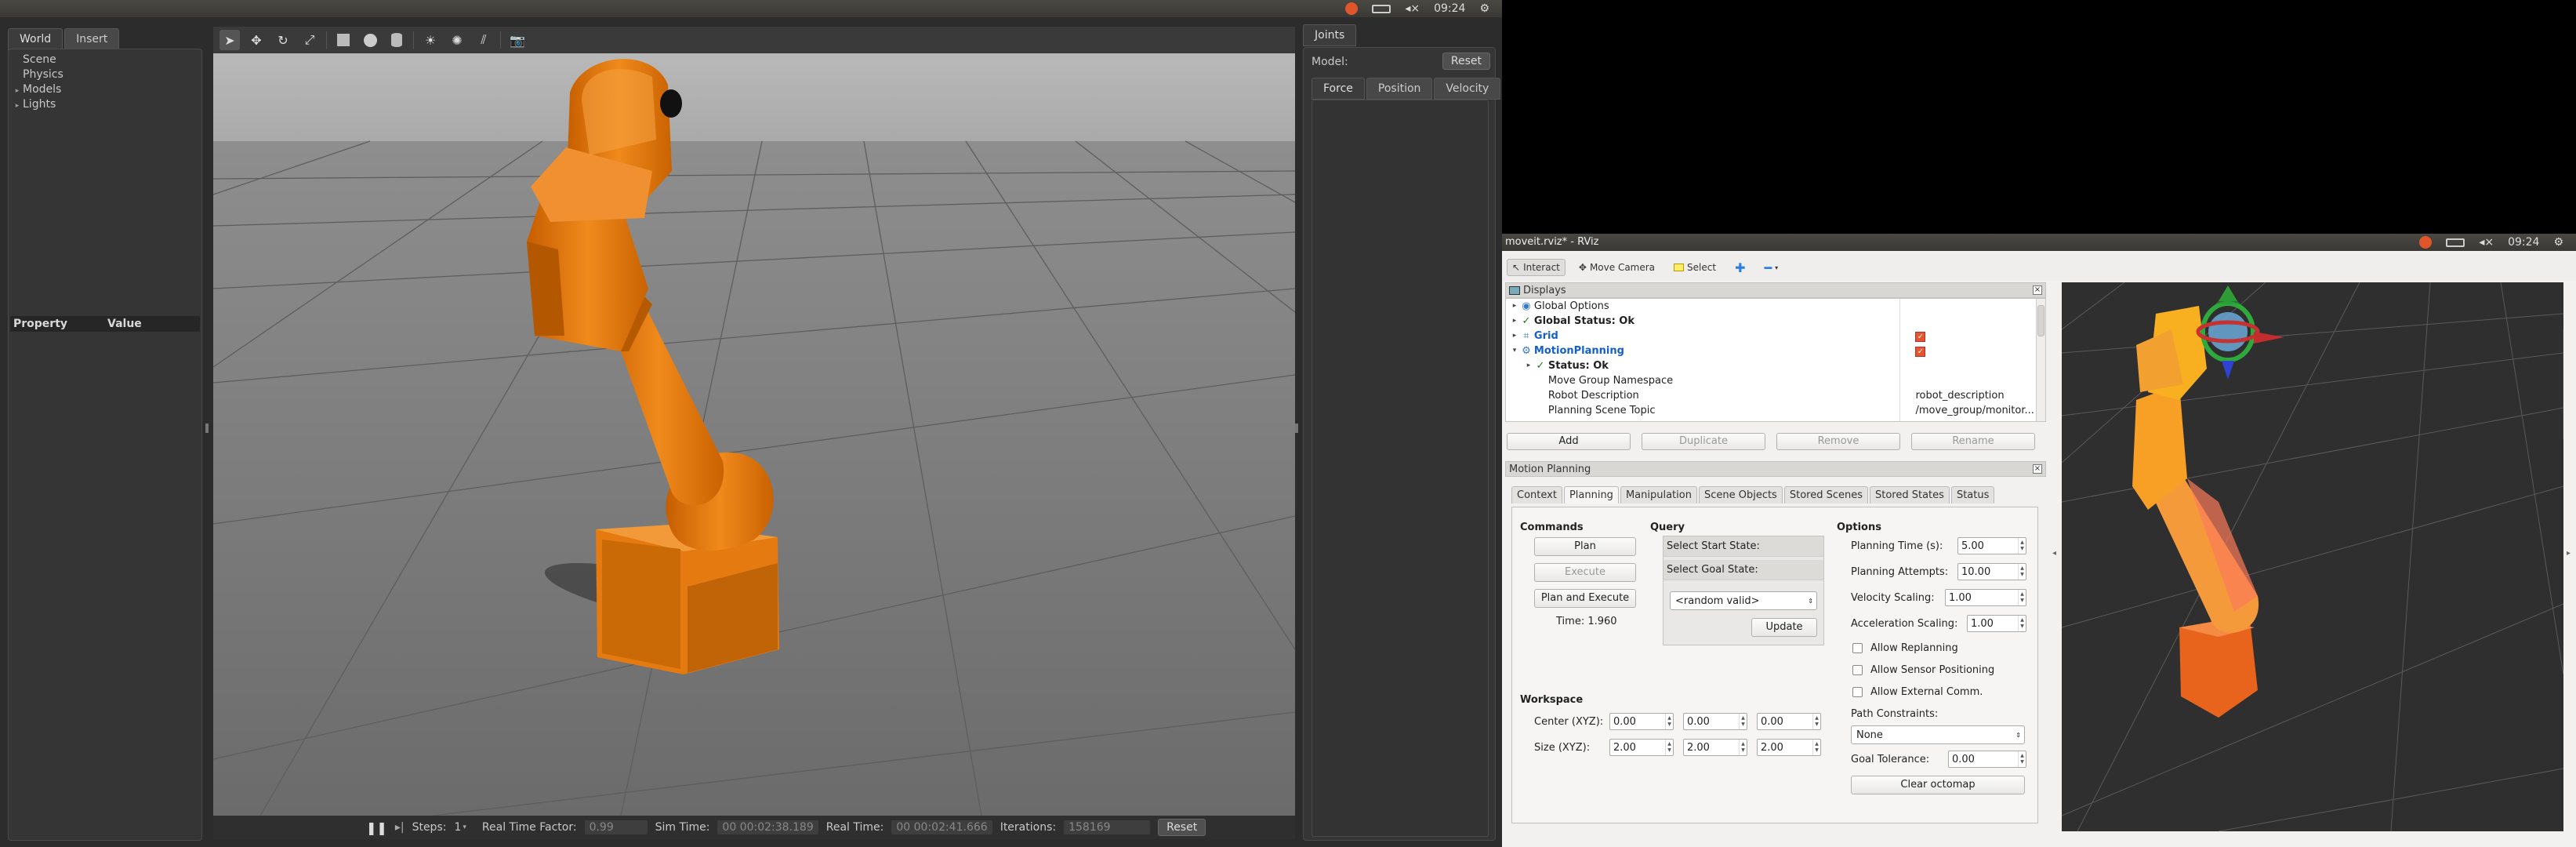  What do you see at coordinates (431, 40) in the screenshot?
I see `sun-light-icon: ☀` at bounding box center [431, 40].